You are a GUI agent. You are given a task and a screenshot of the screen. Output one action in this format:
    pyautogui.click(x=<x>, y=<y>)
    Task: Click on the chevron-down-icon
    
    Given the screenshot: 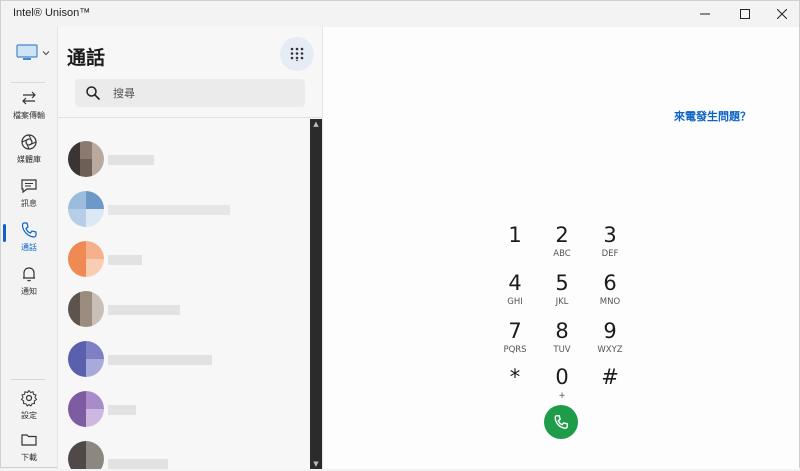 What is the action you would take?
    pyautogui.click(x=46, y=53)
    